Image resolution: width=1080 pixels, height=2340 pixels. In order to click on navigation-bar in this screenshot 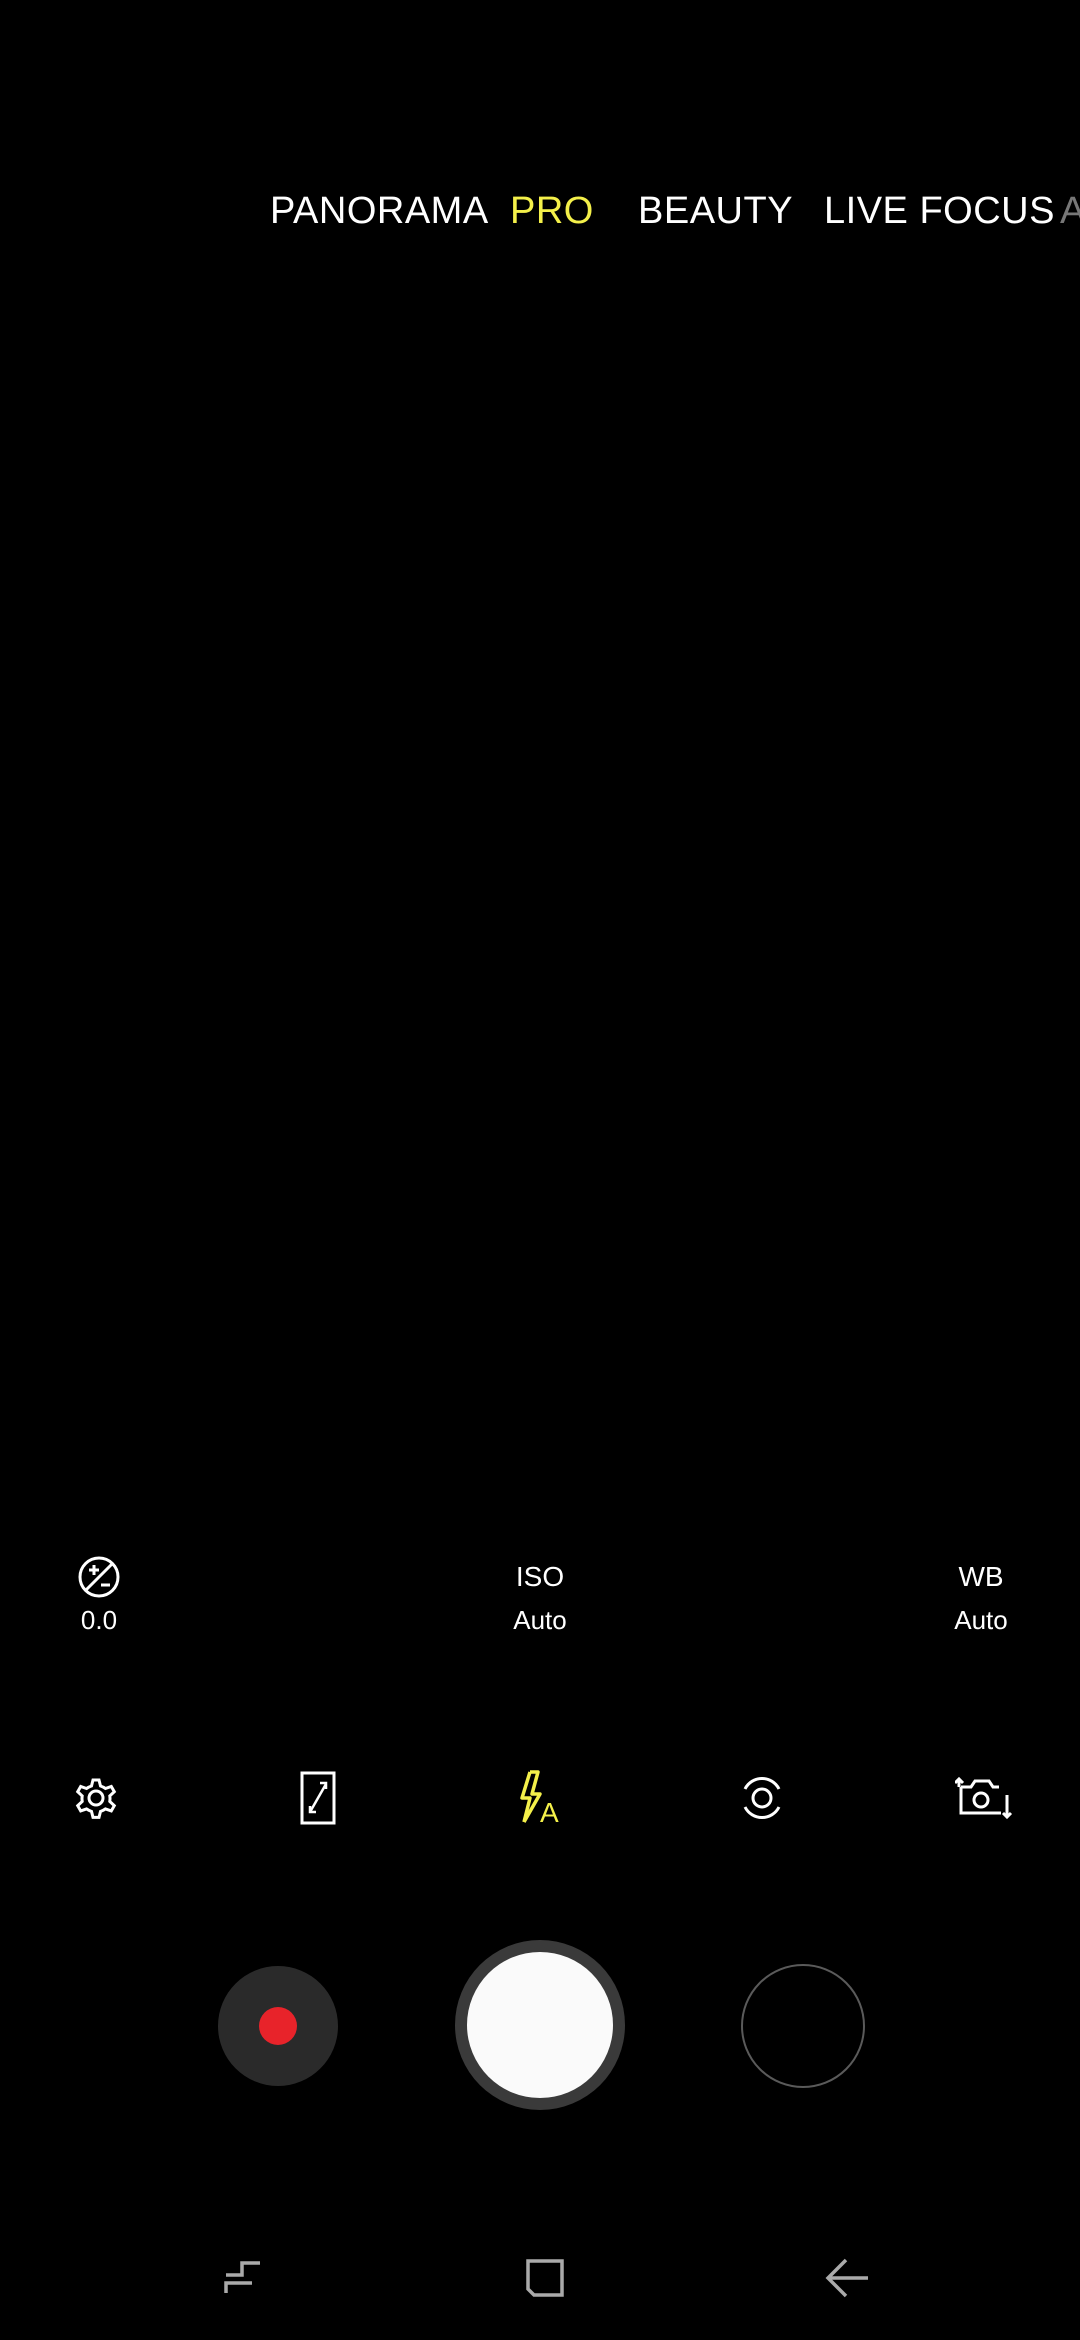, I will do `click(540, 2280)`.